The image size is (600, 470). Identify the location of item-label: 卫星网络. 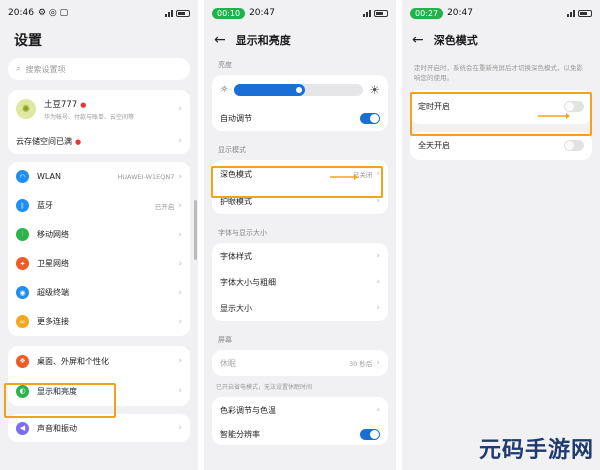
(53, 263).